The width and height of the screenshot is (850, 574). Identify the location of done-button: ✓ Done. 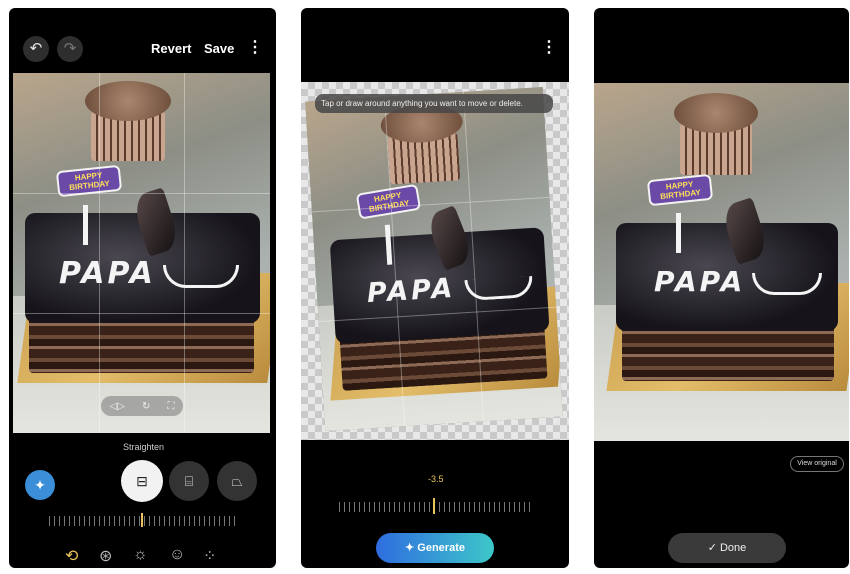
(727, 548).